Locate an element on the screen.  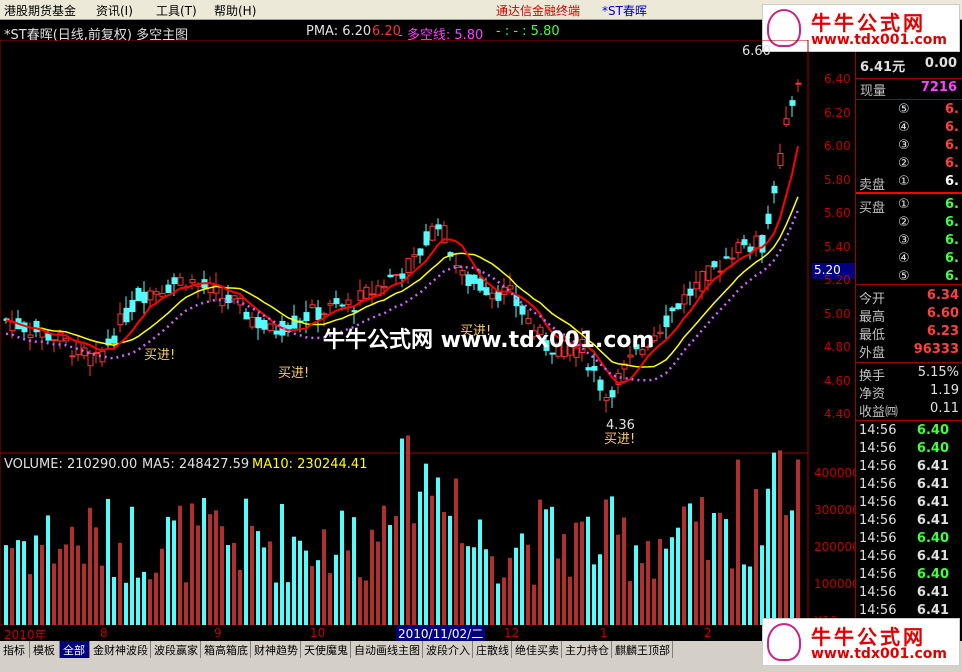
menu-hk-futures: 港股期货基金 is located at coordinates (40, 10).